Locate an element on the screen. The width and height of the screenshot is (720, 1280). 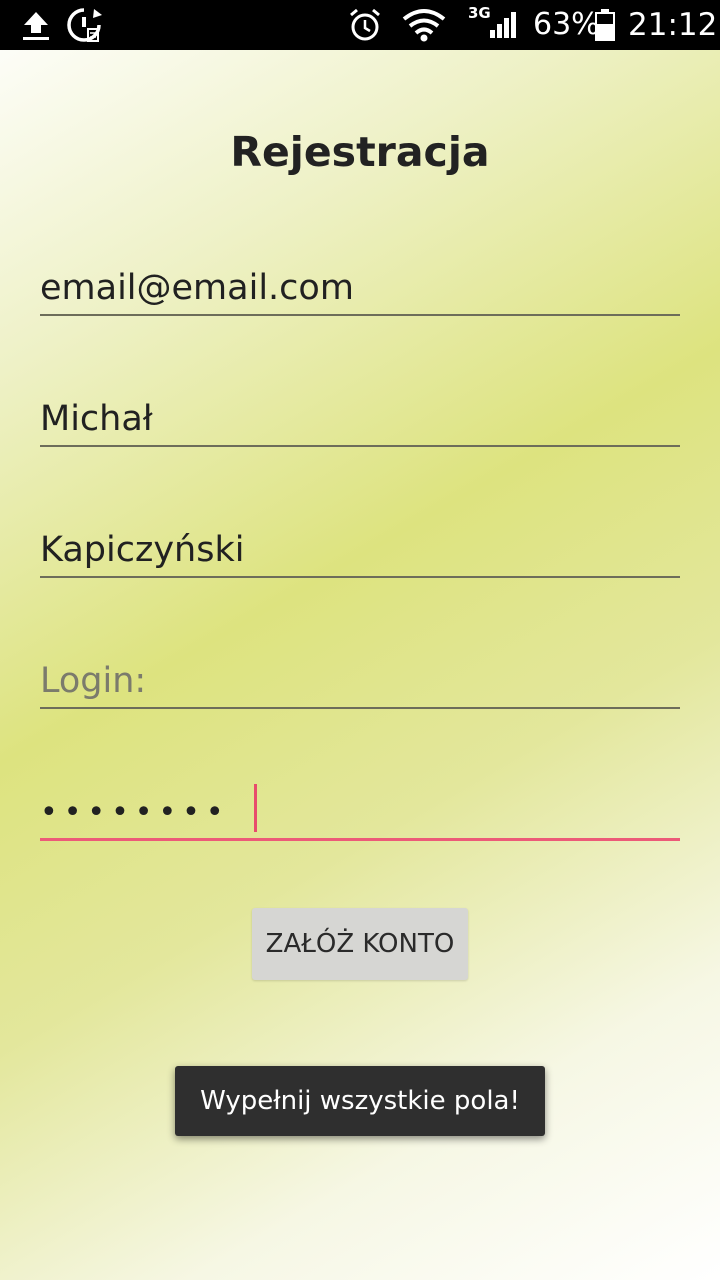
status-bar: 3G 63% 21:12 is located at coordinates (360, 25).